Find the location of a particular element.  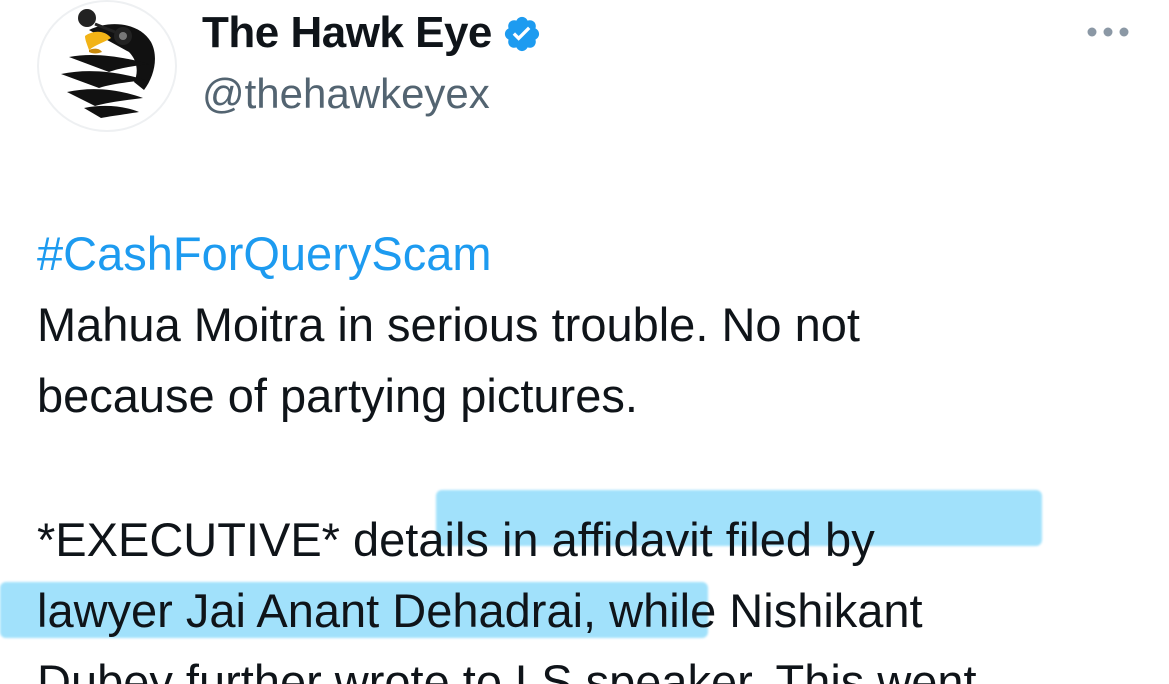

hashtag-link: #CashForQueryScam is located at coordinates (592, 253).